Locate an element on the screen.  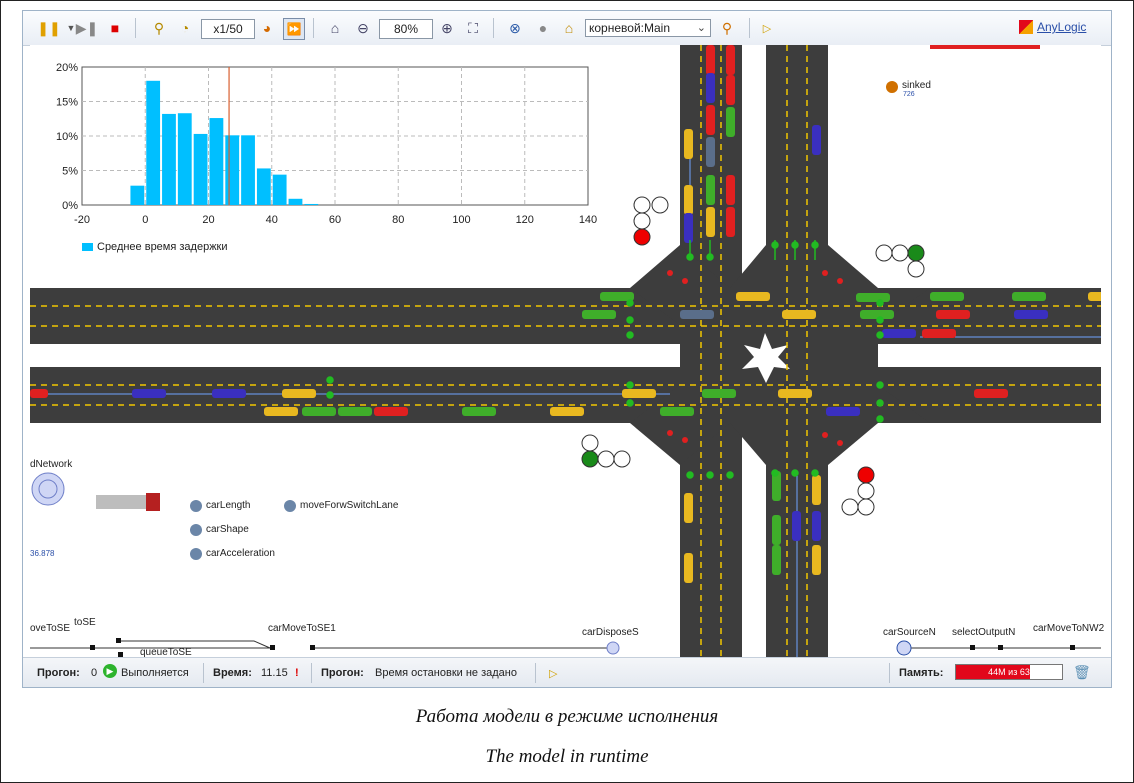
y-tick-label: 5% is located at coordinates (70, 172).